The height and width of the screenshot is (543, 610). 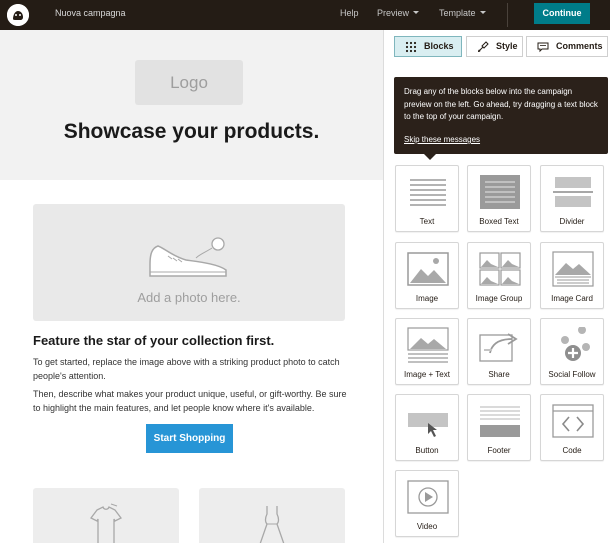 I want to click on block-label: Image, so click(x=427, y=298).